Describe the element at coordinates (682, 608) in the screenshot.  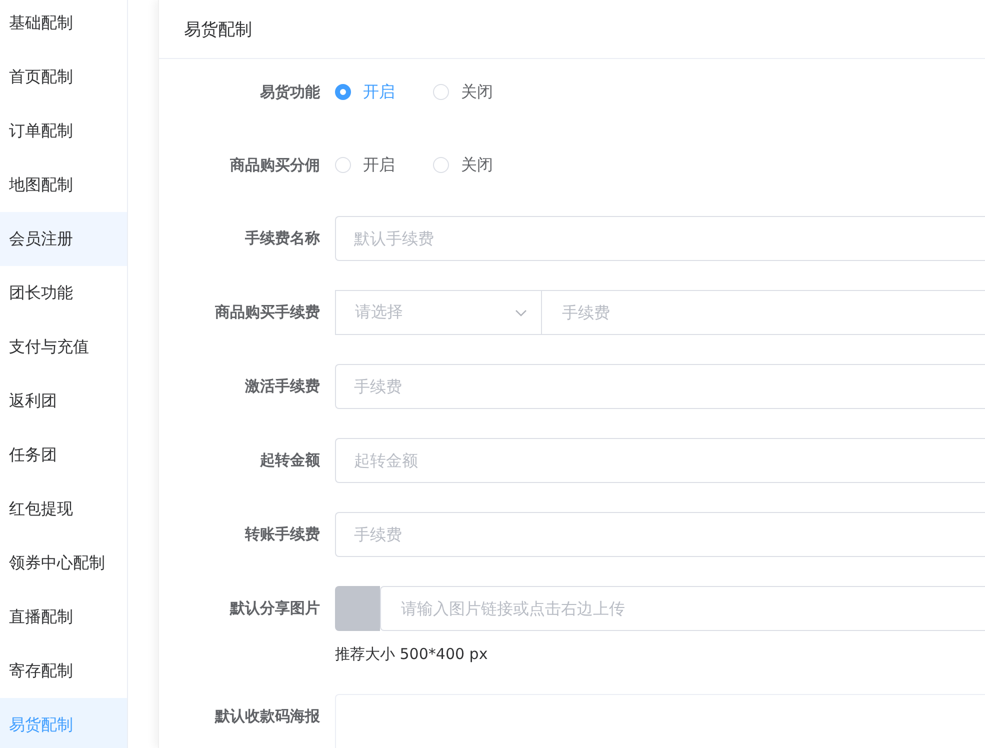
I see `image-url-input: 请输入图片链接或点击右边上传` at that location.